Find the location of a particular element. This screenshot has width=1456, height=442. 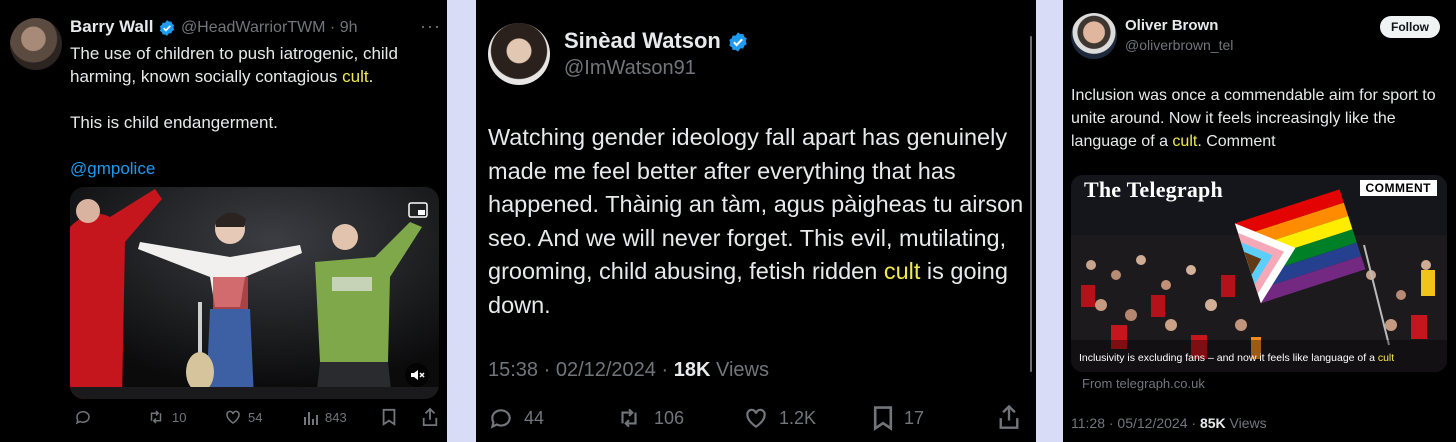

views-count: 85K is located at coordinates (1212, 423).